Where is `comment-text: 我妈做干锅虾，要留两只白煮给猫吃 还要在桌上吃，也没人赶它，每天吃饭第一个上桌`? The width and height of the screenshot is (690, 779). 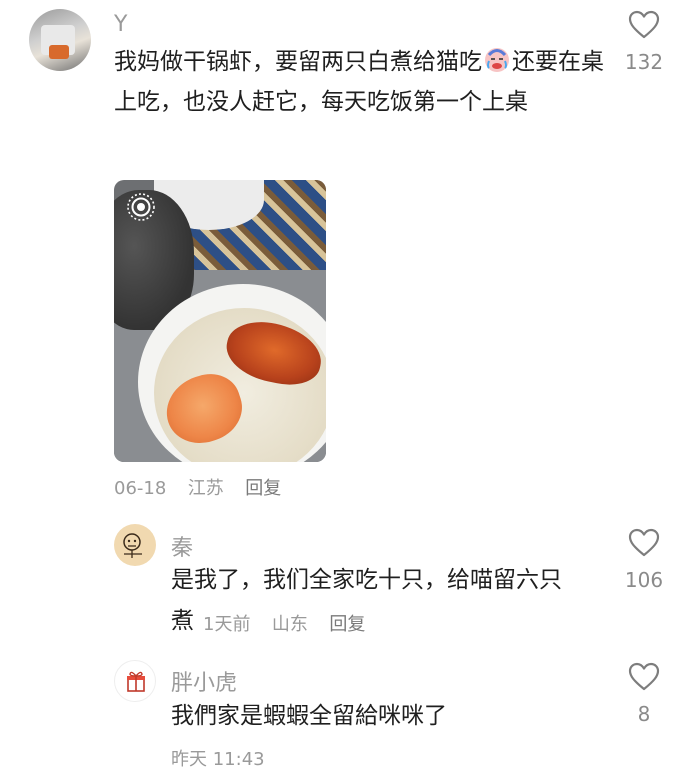 comment-text: 我妈做干锅虾，要留两只白煮给猫吃 还要在桌上吃，也没人赶它，每天吃饭第一个上桌 is located at coordinates (359, 82).